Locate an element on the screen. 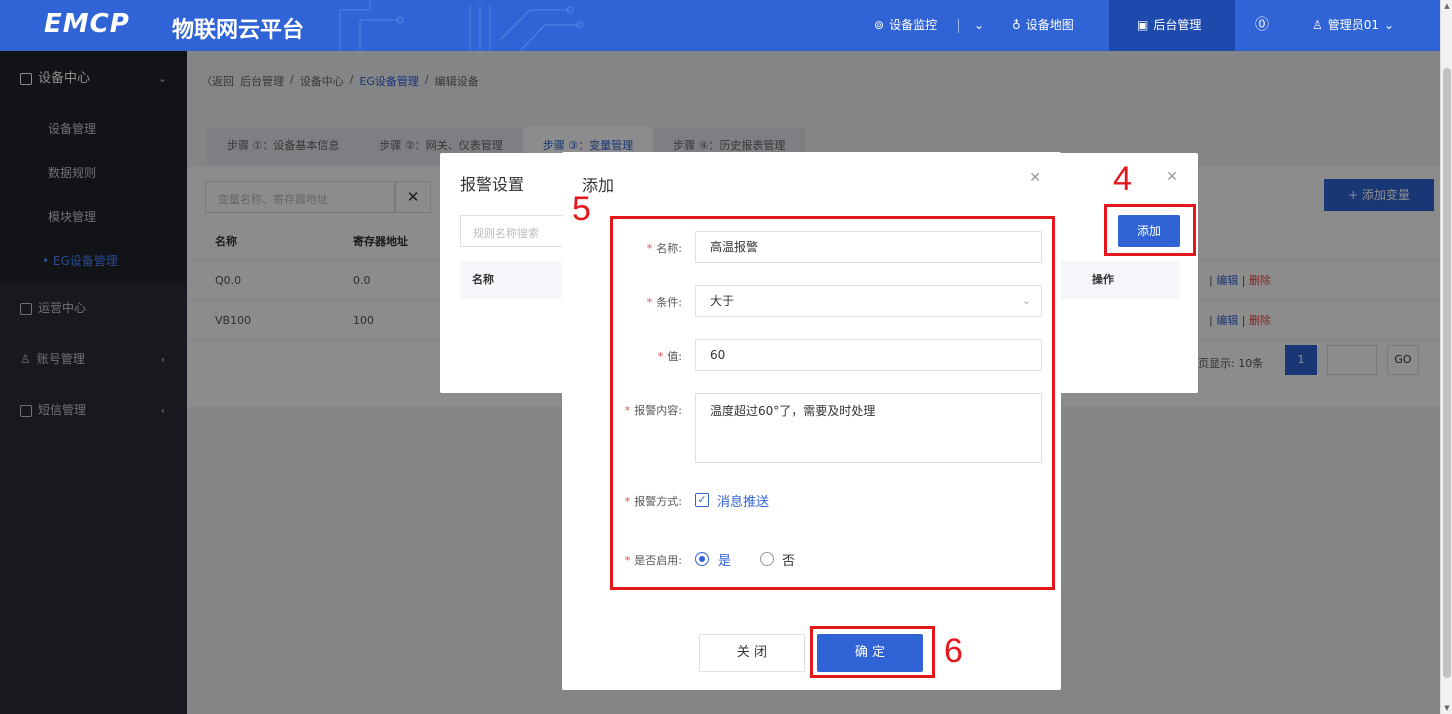  nav-label: 设备地图 is located at coordinates (1049, 25).